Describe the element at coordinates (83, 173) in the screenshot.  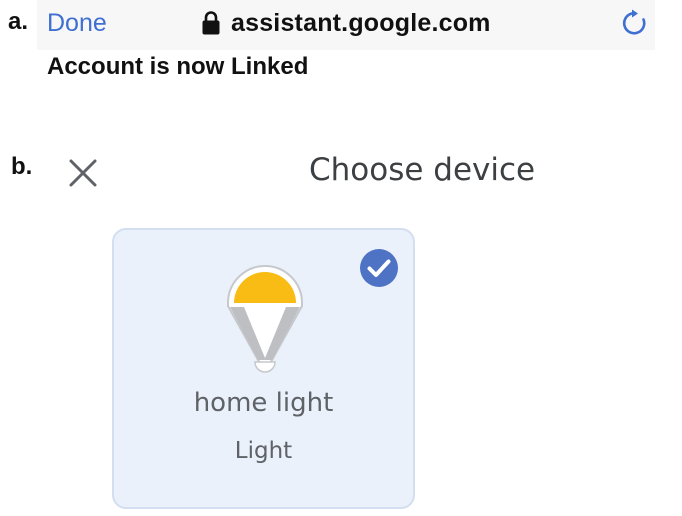
I see `close-icon` at that location.